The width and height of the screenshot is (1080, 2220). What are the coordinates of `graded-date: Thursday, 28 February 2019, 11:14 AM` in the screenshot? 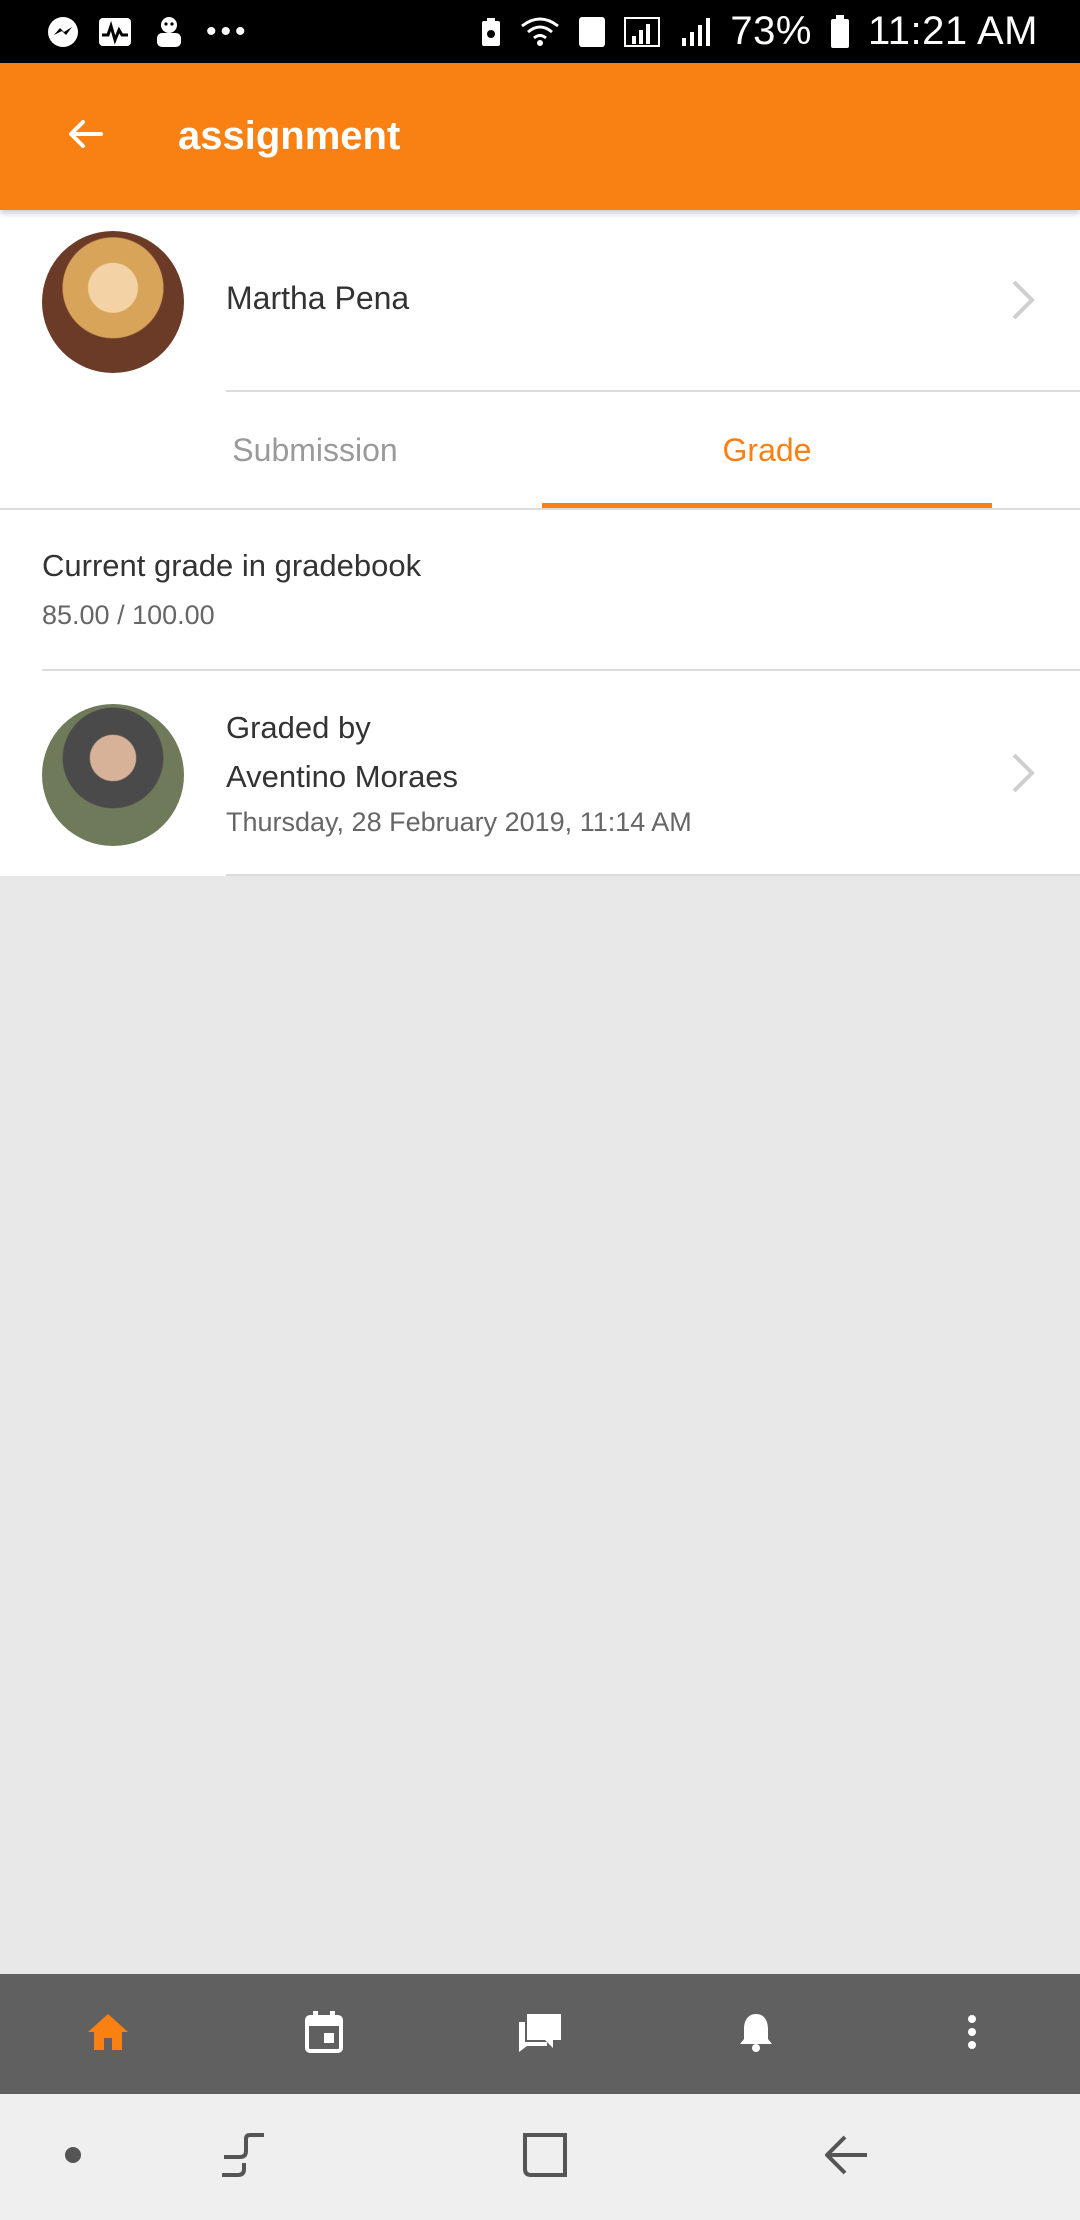 It's located at (459, 822).